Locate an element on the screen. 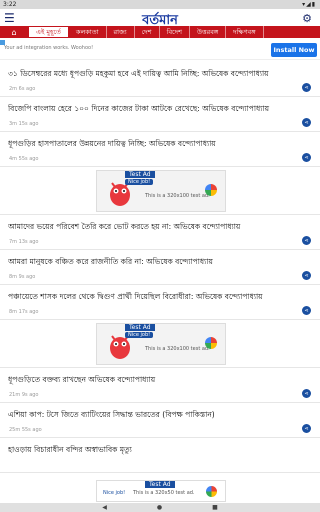 This screenshot has width=320, height=512. home-button-icon: ● is located at coordinates (159, 507).